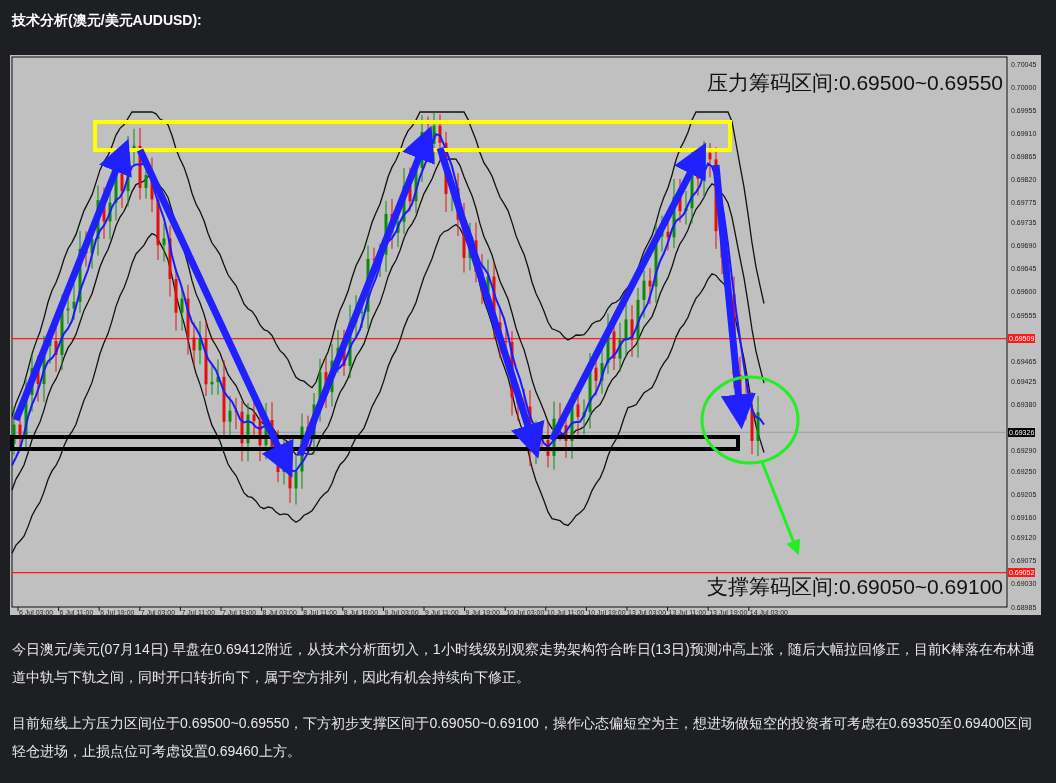 The height and width of the screenshot is (783, 1056). Describe the element at coordinates (524, 663) in the screenshot. I see `analysis-paragraph: 今日澳元/美元(07月14日) 早盘在0.69412附近，从技术分析面切入，1小时线级别观察走势架构符合昨日(13日)预测冲高上涨，随后大幅拉回修正，目前K棒落在布林通道中轨与下轨之间，同时开口转折向下，属于空方排列，因此有机会持续向下修正。` at that location.